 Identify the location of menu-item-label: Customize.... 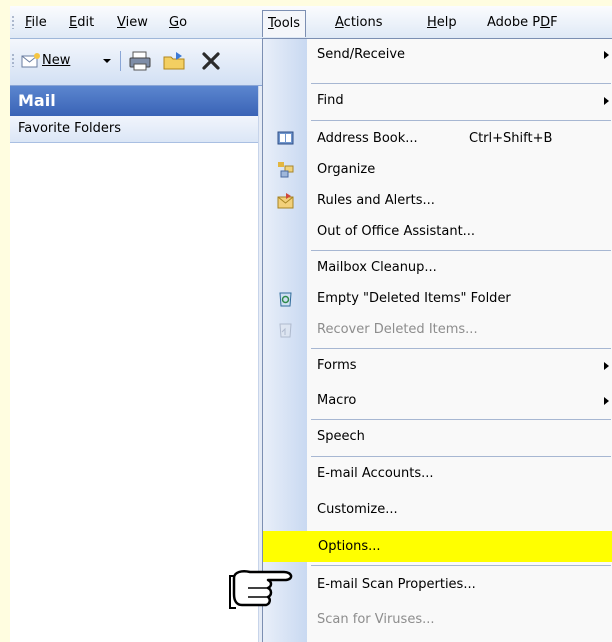
(357, 509).